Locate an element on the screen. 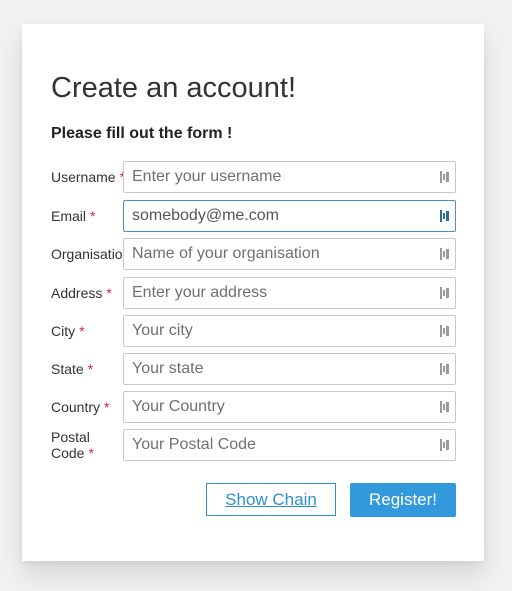  username-row: Username* is located at coordinates (253, 177).